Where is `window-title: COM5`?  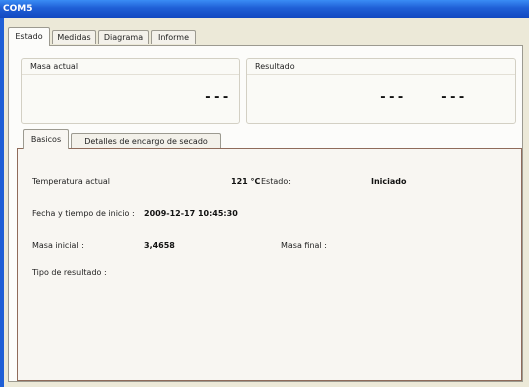 window-title: COM5 is located at coordinates (18, 9).